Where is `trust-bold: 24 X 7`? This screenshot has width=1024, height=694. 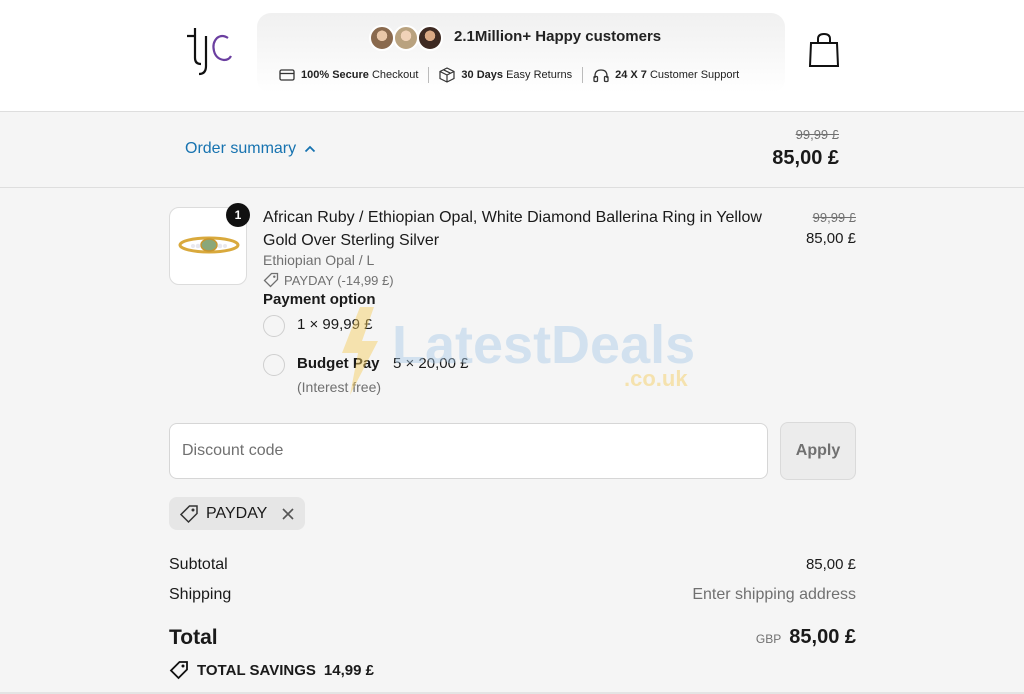
trust-bold: 24 X 7 is located at coordinates (631, 75).